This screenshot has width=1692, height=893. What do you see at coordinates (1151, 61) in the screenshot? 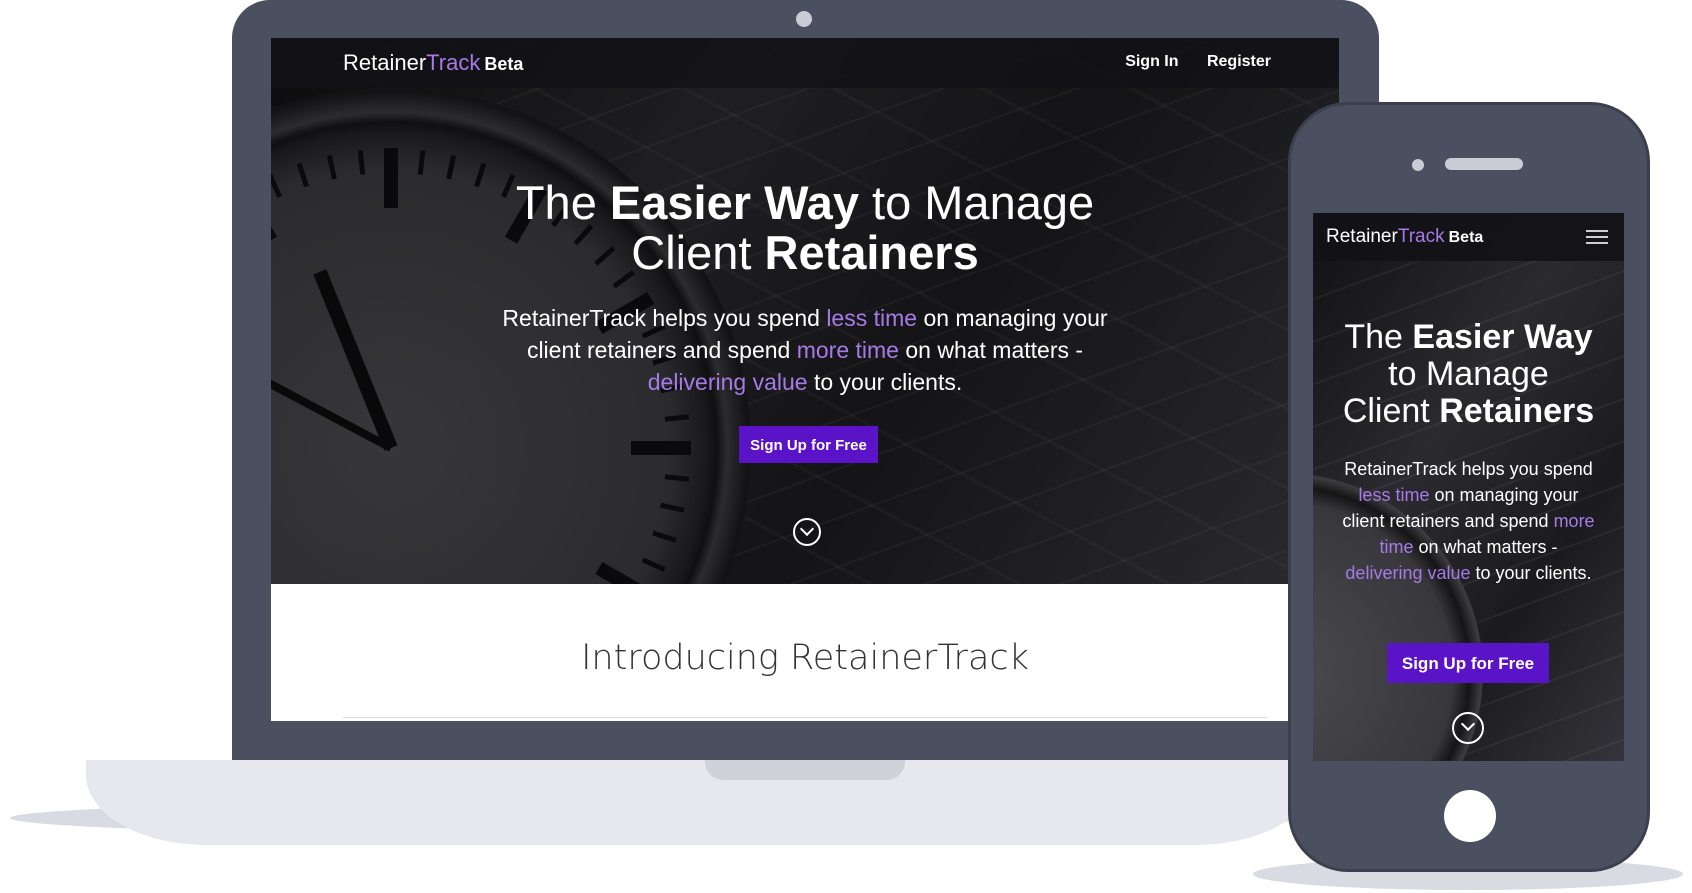
I see `sign-in-link: Sign In` at bounding box center [1151, 61].